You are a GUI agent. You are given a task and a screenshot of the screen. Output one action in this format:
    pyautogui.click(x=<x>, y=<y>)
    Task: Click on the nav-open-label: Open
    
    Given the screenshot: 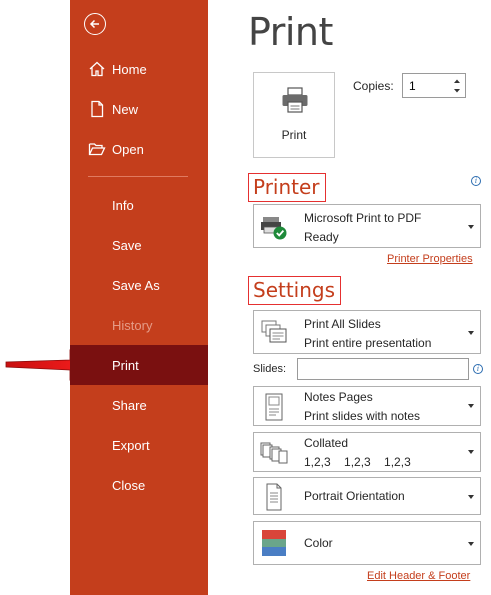 What is the action you would take?
    pyautogui.click(x=128, y=149)
    